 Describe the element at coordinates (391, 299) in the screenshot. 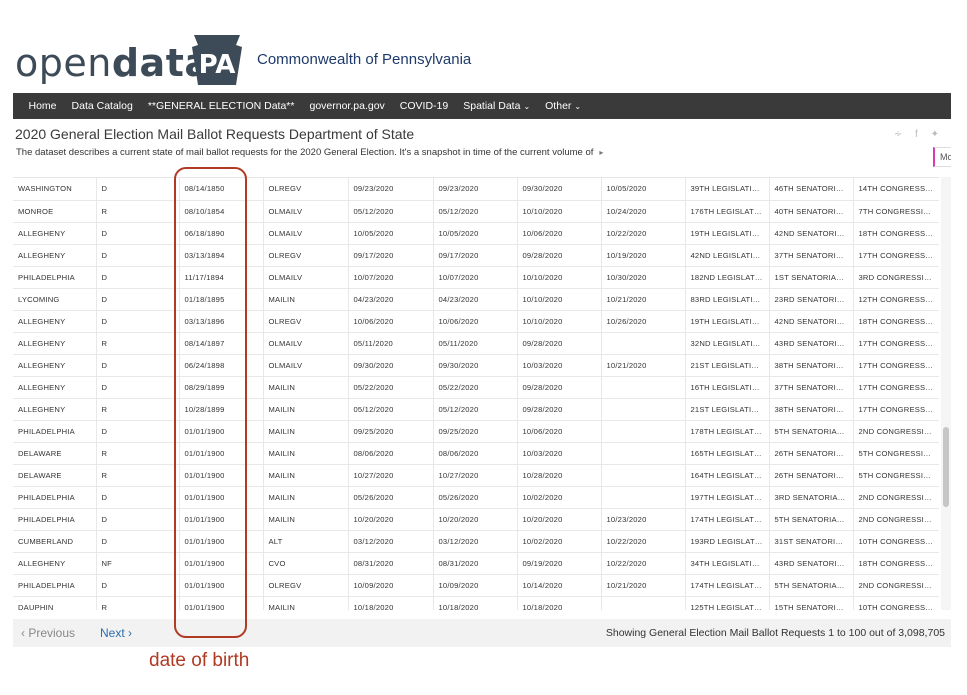

I see `table-cell: 04/23/2020` at that location.